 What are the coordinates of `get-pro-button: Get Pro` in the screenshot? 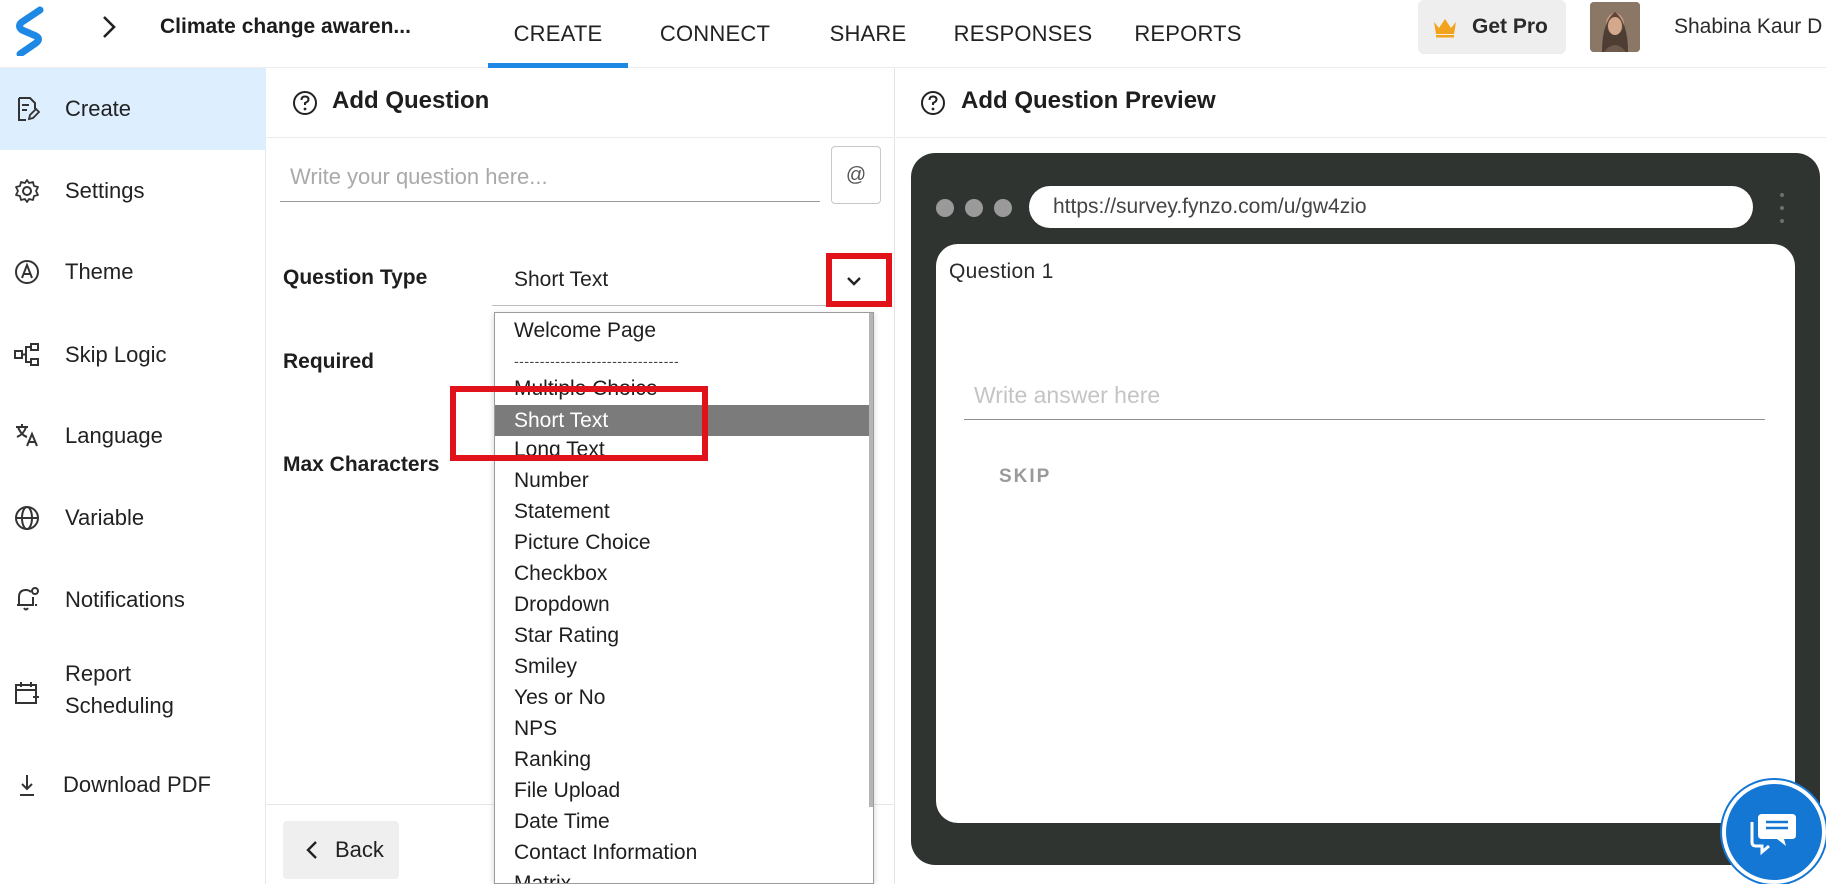 It's located at (1492, 27).